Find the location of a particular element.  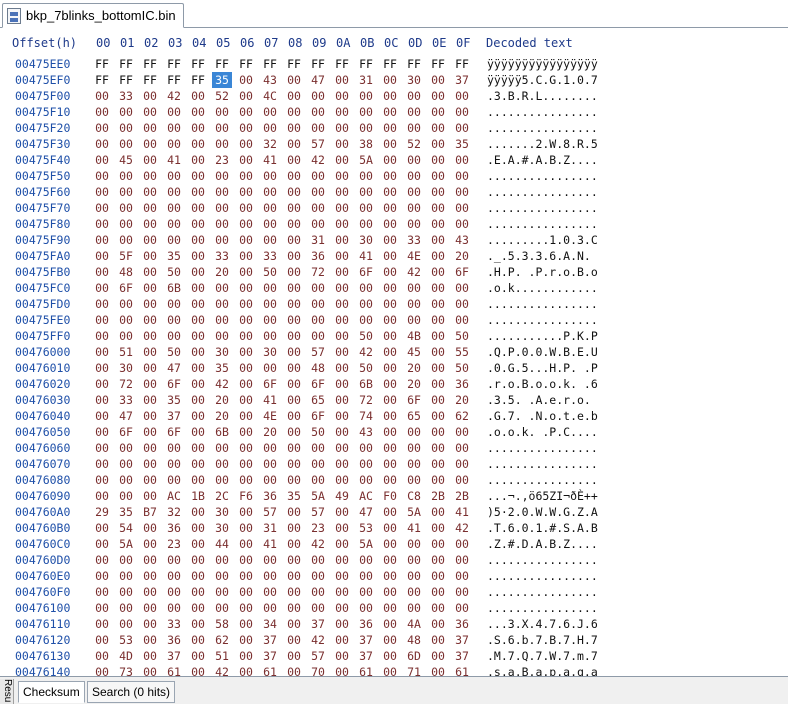

decoded-text: .........1.0.3.C is located at coordinates (542, 240).